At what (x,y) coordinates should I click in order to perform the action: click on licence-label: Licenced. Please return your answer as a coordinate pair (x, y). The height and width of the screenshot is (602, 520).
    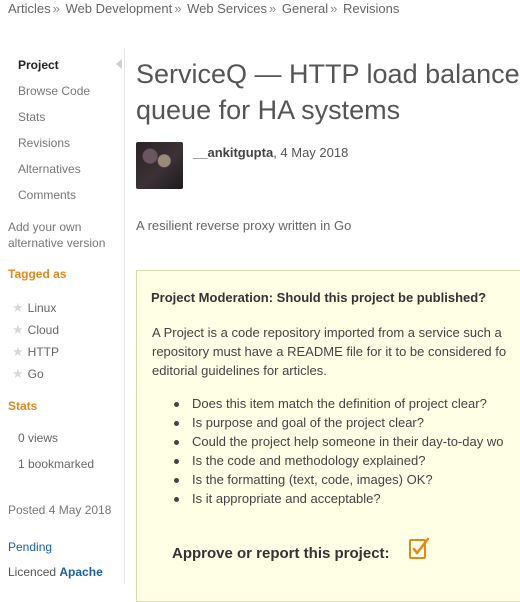
    Looking at the image, I should click on (32, 572).